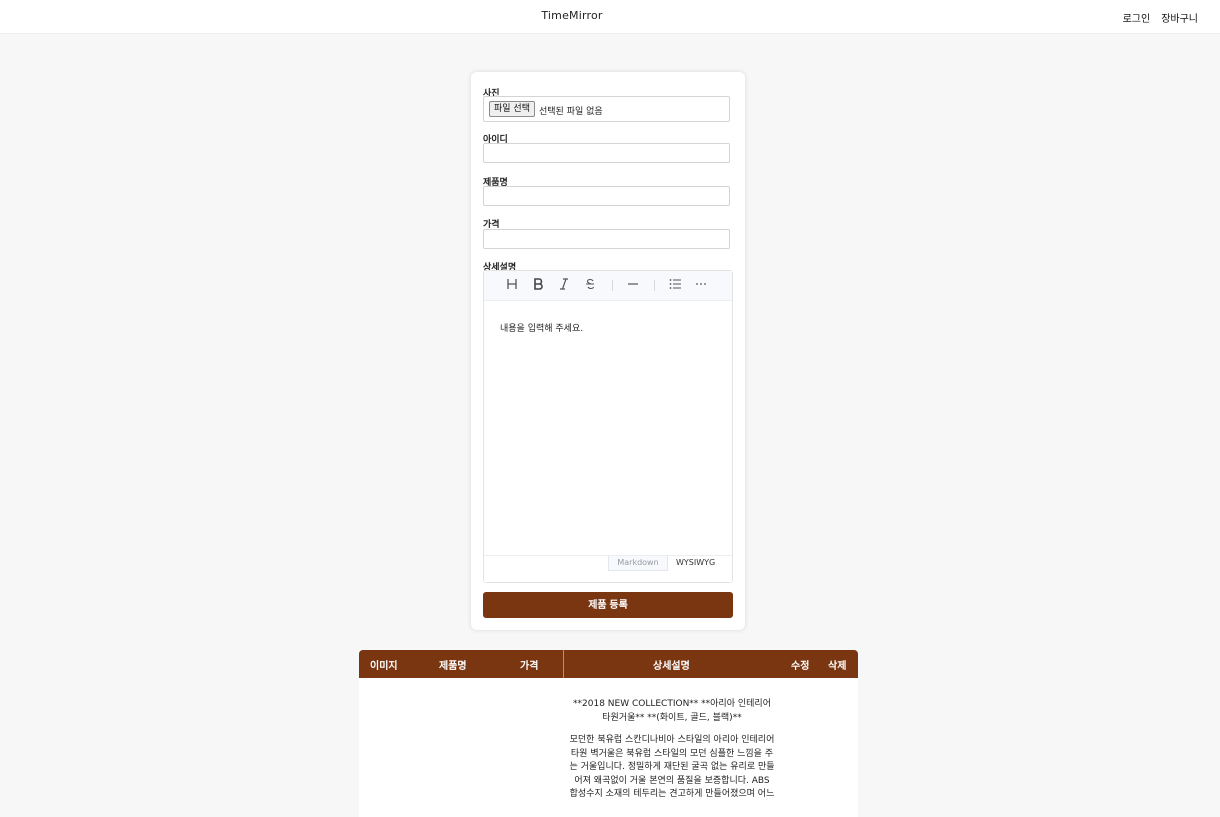 The height and width of the screenshot is (817, 1220). What do you see at coordinates (571, 112) in the screenshot?
I see `file-status-text: 선택된 파일 없음` at bounding box center [571, 112].